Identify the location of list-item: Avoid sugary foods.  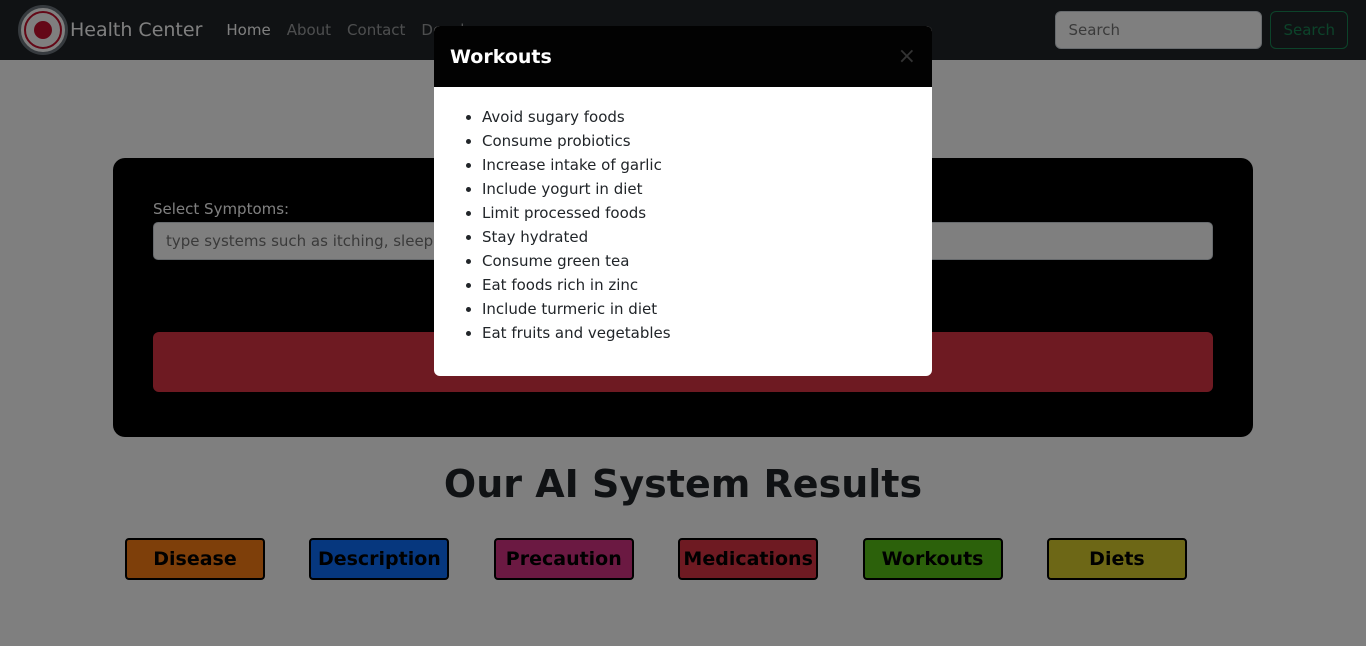
(699, 117).